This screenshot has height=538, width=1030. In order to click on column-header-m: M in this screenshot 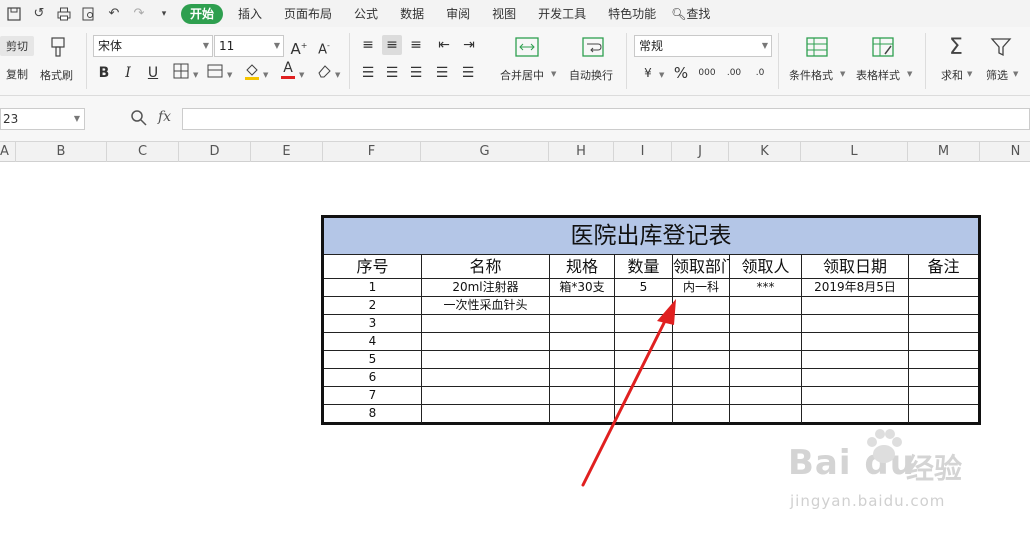, I will do `click(944, 152)`.